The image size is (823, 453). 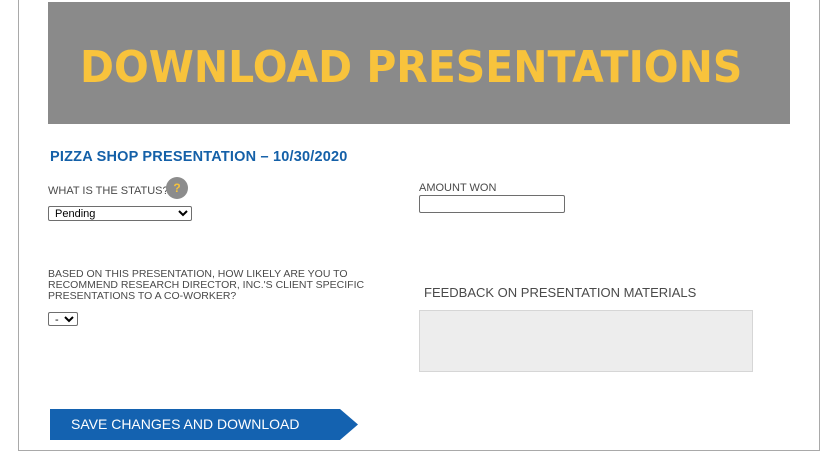 I want to click on feedback-label: FEEDBACK ON PRESENTATION MATERIALS, so click(x=560, y=292).